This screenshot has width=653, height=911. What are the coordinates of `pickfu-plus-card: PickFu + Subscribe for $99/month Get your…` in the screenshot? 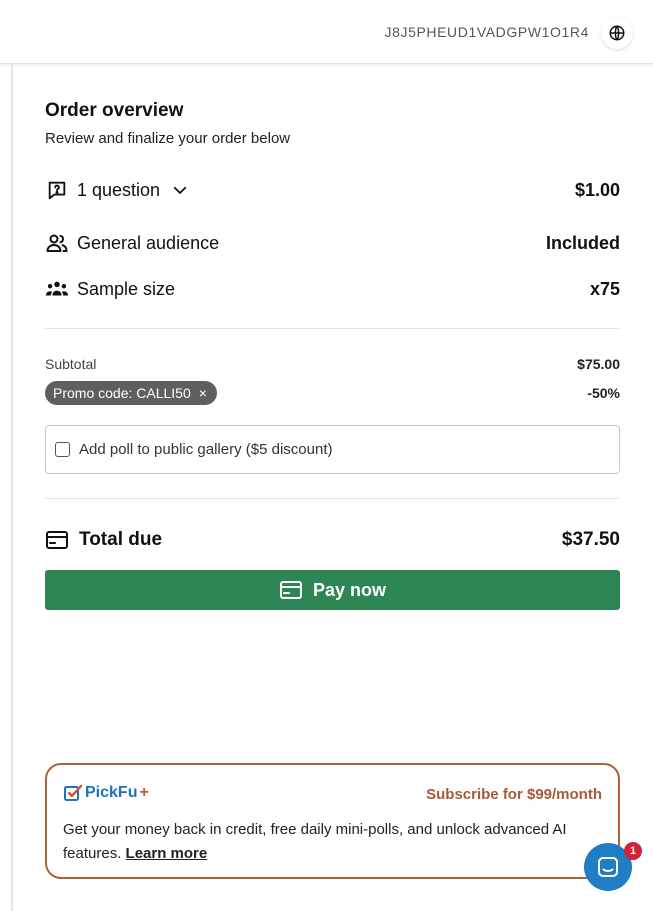 It's located at (332, 821).